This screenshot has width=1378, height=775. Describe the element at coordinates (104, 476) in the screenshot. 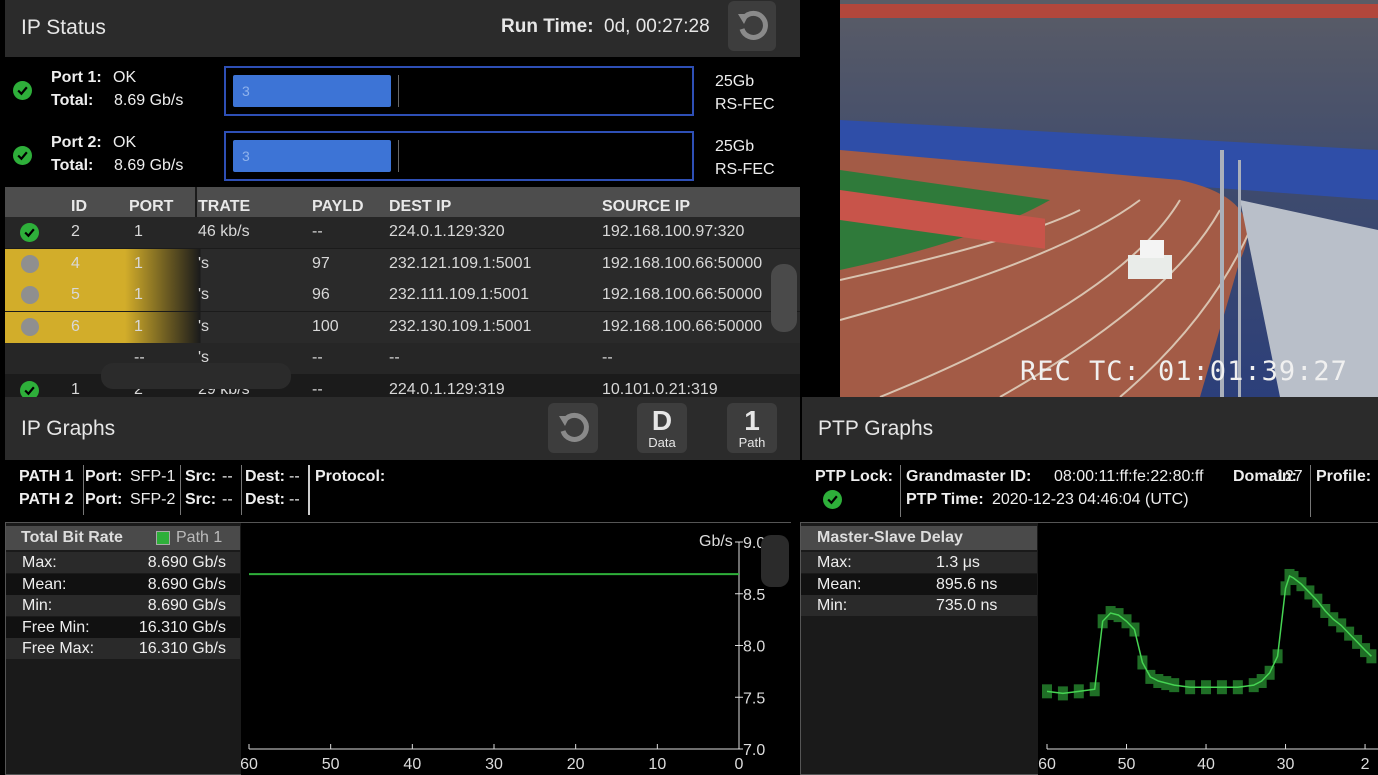

I see `path1-port-label: Port:` at that location.